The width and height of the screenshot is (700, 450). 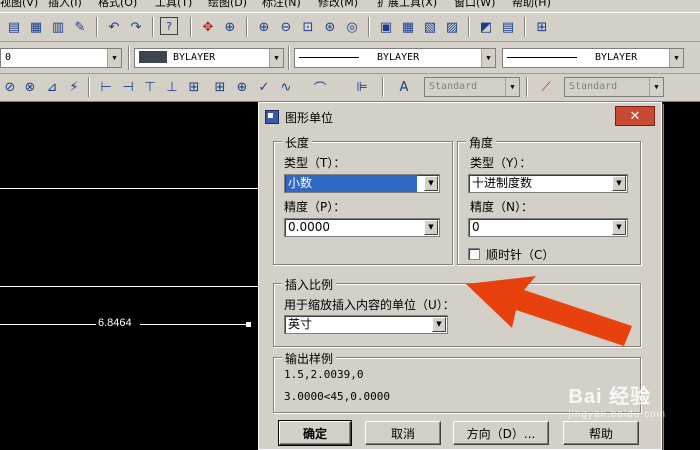 What do you see at coordinates (286, 27) in the screenshot?
I see `zoom-out-icon: ⊖` at bounding box center [286, 27].